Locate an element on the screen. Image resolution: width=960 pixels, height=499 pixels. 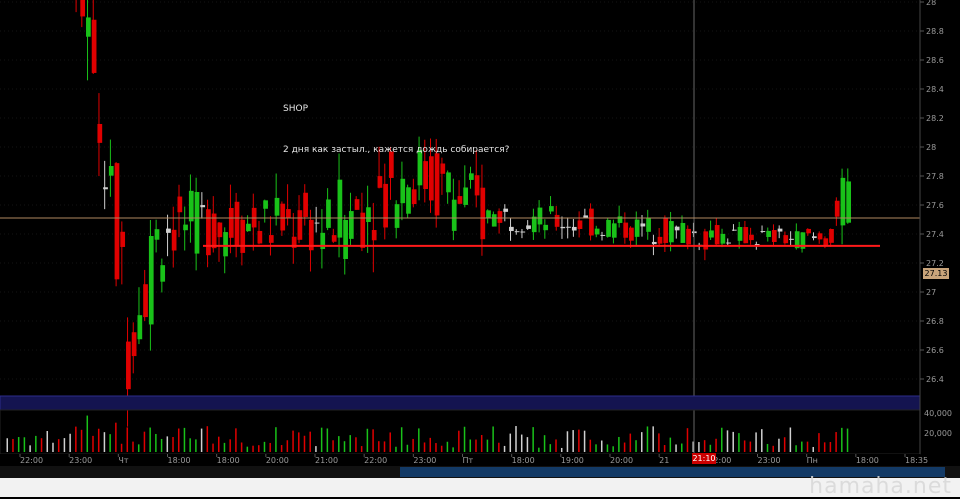
time-tick-label: 18:35 is located at coordinates (916, 460).